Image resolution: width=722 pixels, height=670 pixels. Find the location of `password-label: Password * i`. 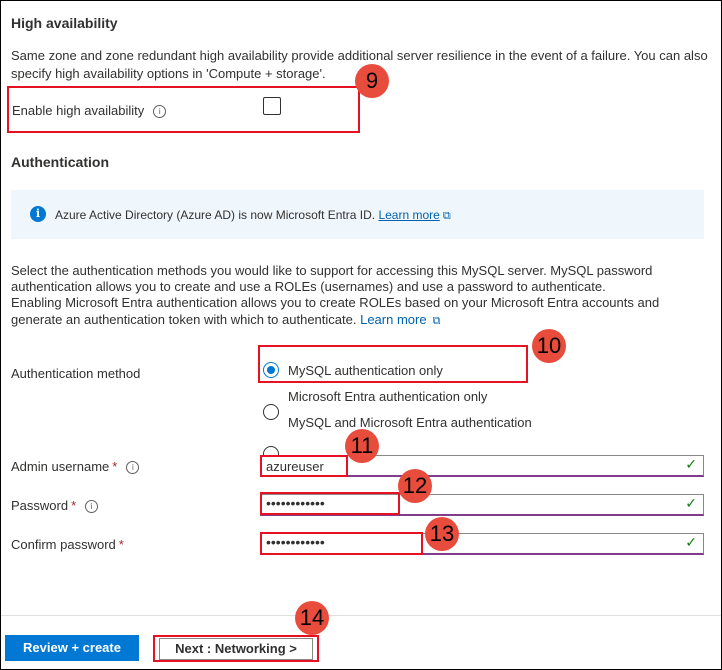

password-label: Password * i is located at coordinates (55, 506).